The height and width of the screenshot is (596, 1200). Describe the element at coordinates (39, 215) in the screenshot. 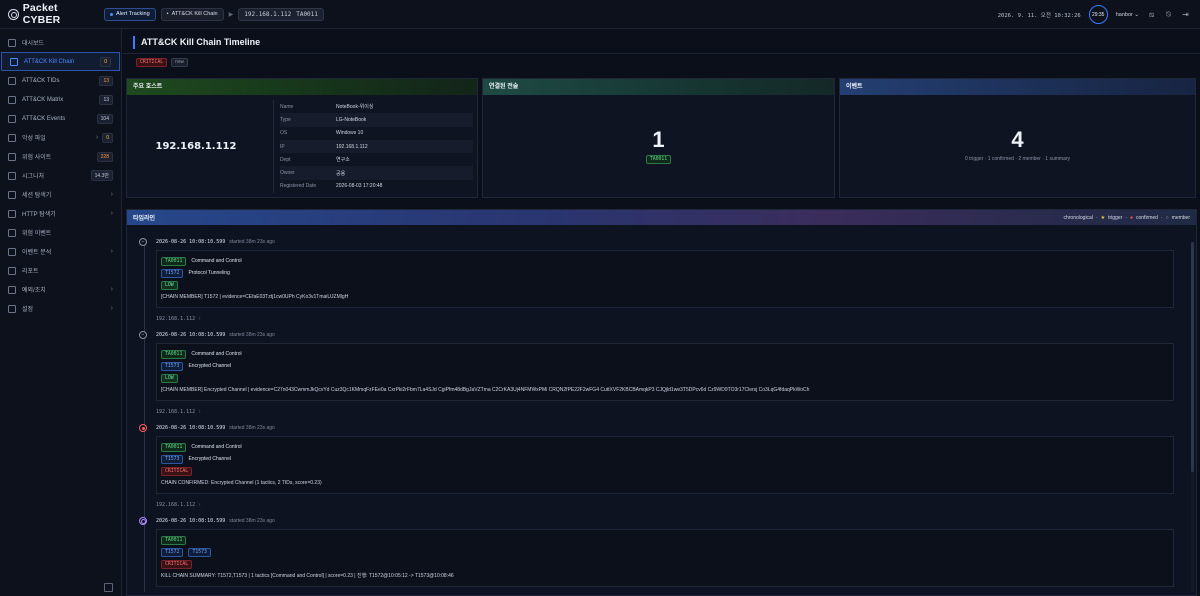

I see `sidebar-item-label: HTTP 탐색기` at that location.